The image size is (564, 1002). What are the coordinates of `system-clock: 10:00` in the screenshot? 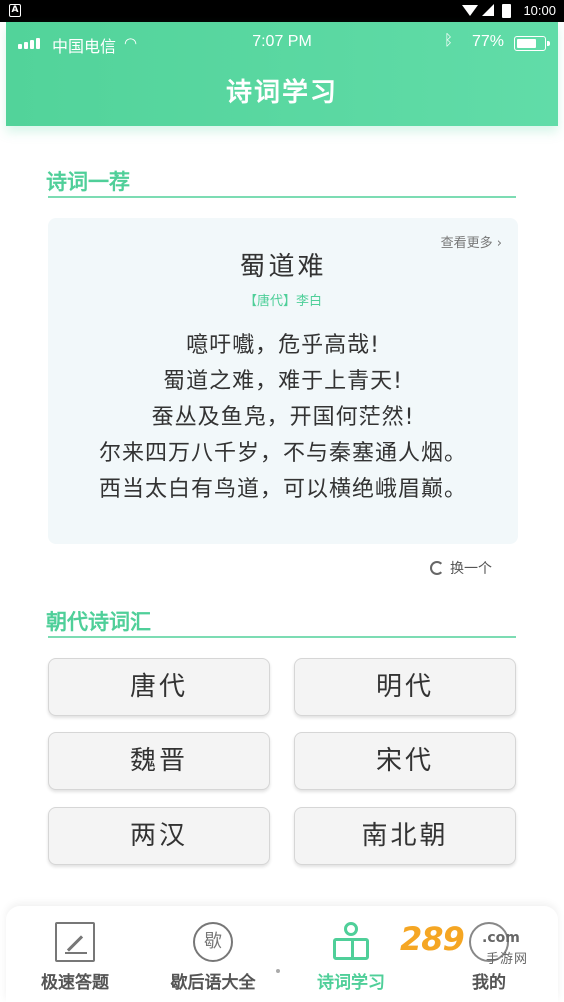 It's located at (539, 10).